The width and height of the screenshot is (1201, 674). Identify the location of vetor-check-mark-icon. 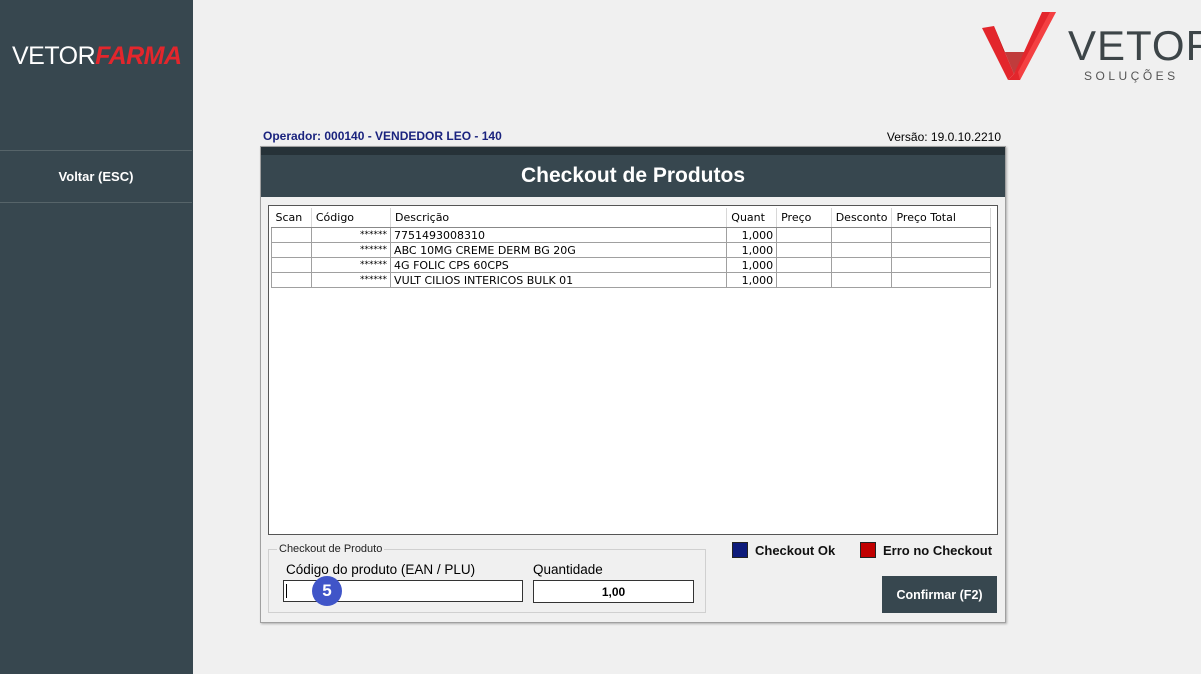
(1019, 46).